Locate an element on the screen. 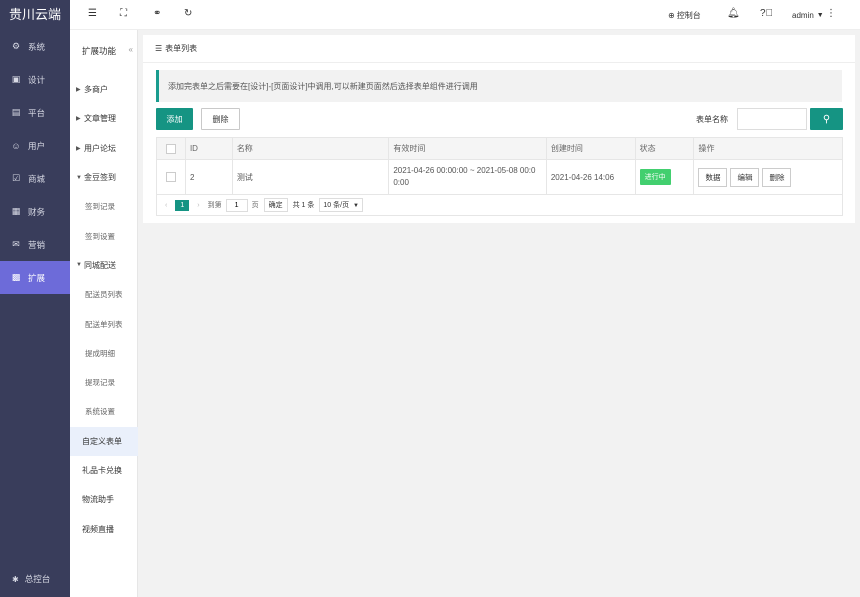 The width and height of the screenshot is (860, 597). nav-item-4: ☑ 商城 is located at coordinates (35, 178).